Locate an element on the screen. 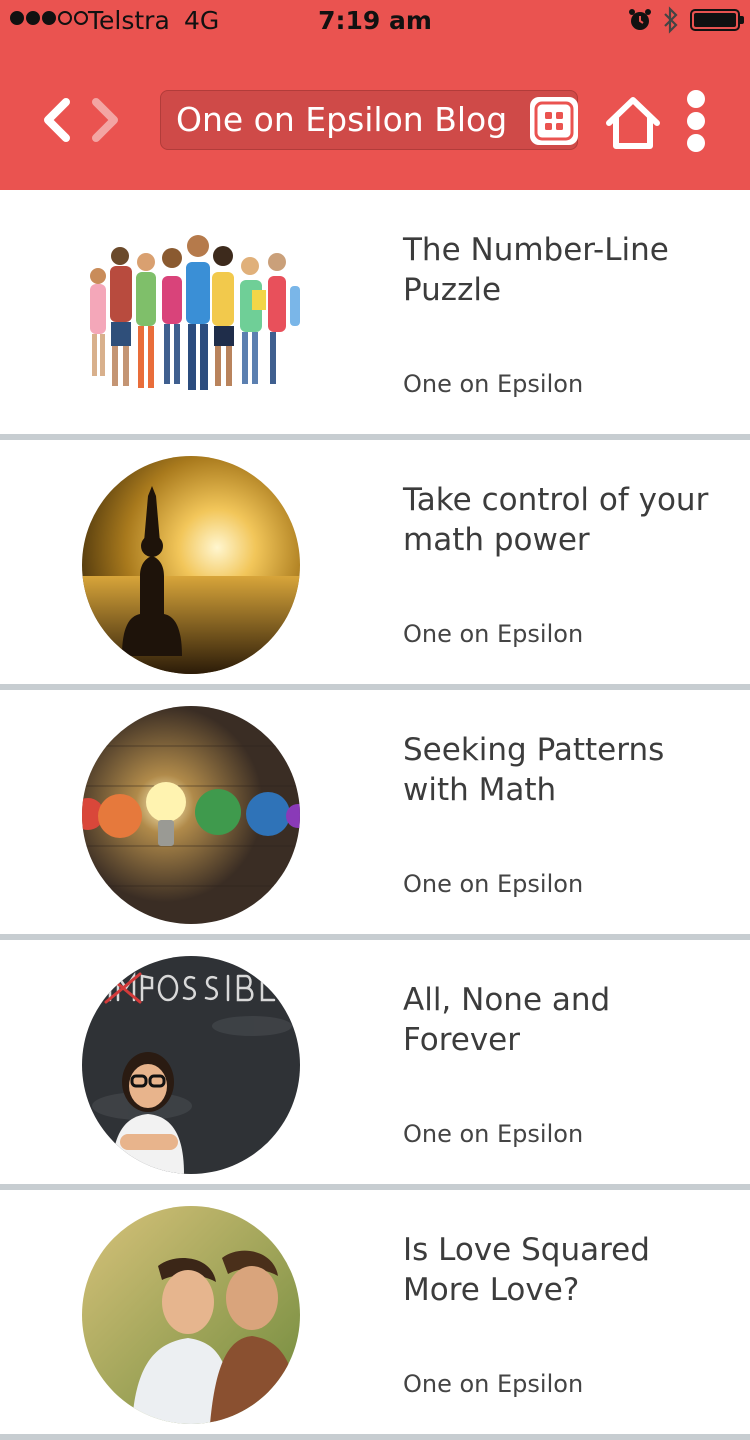  home-icon is located at coordinates (633, 123).